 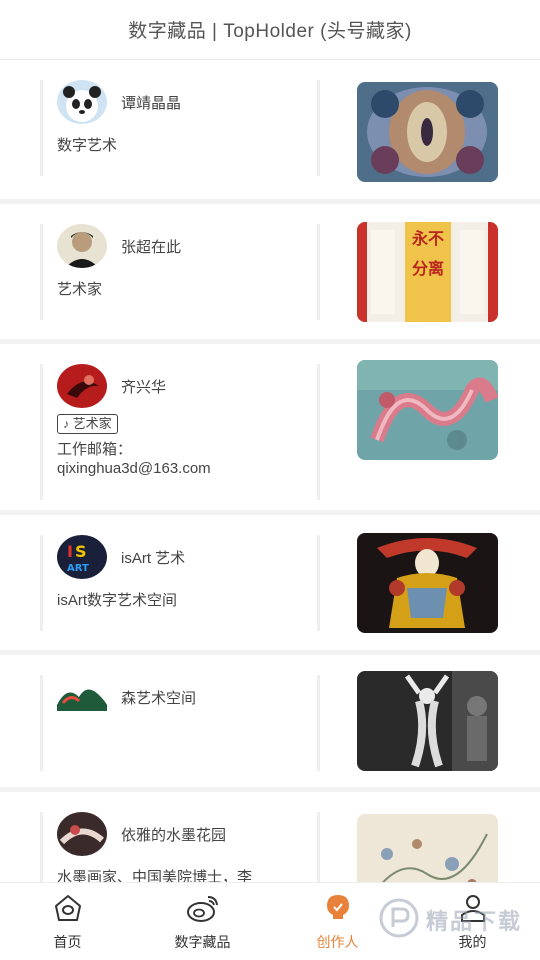 What do you see at coordinates (338, 910) in the screenshot?
I see `creator-bulb-icon` at bounding box center [338, 910].